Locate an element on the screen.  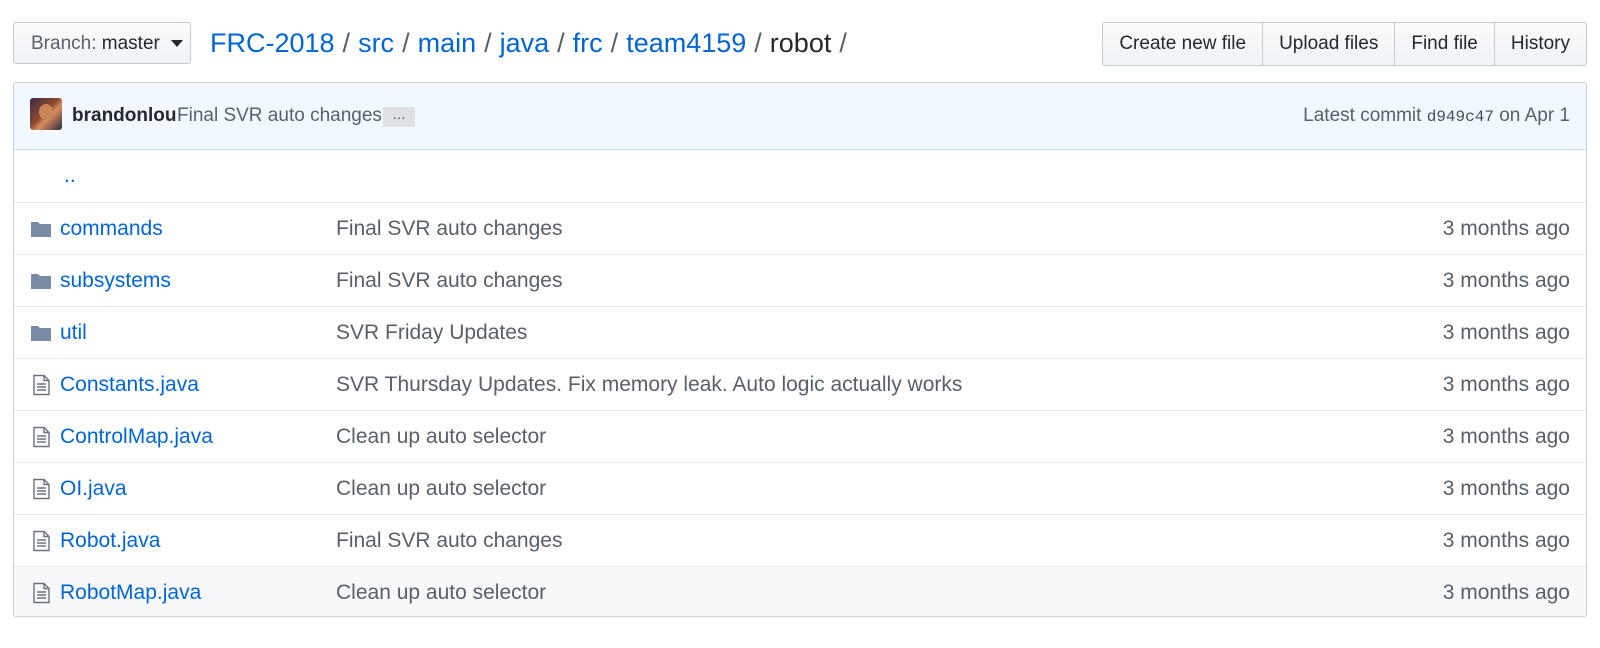
breadcrumb-main: main is located at coordinates (447, 43).